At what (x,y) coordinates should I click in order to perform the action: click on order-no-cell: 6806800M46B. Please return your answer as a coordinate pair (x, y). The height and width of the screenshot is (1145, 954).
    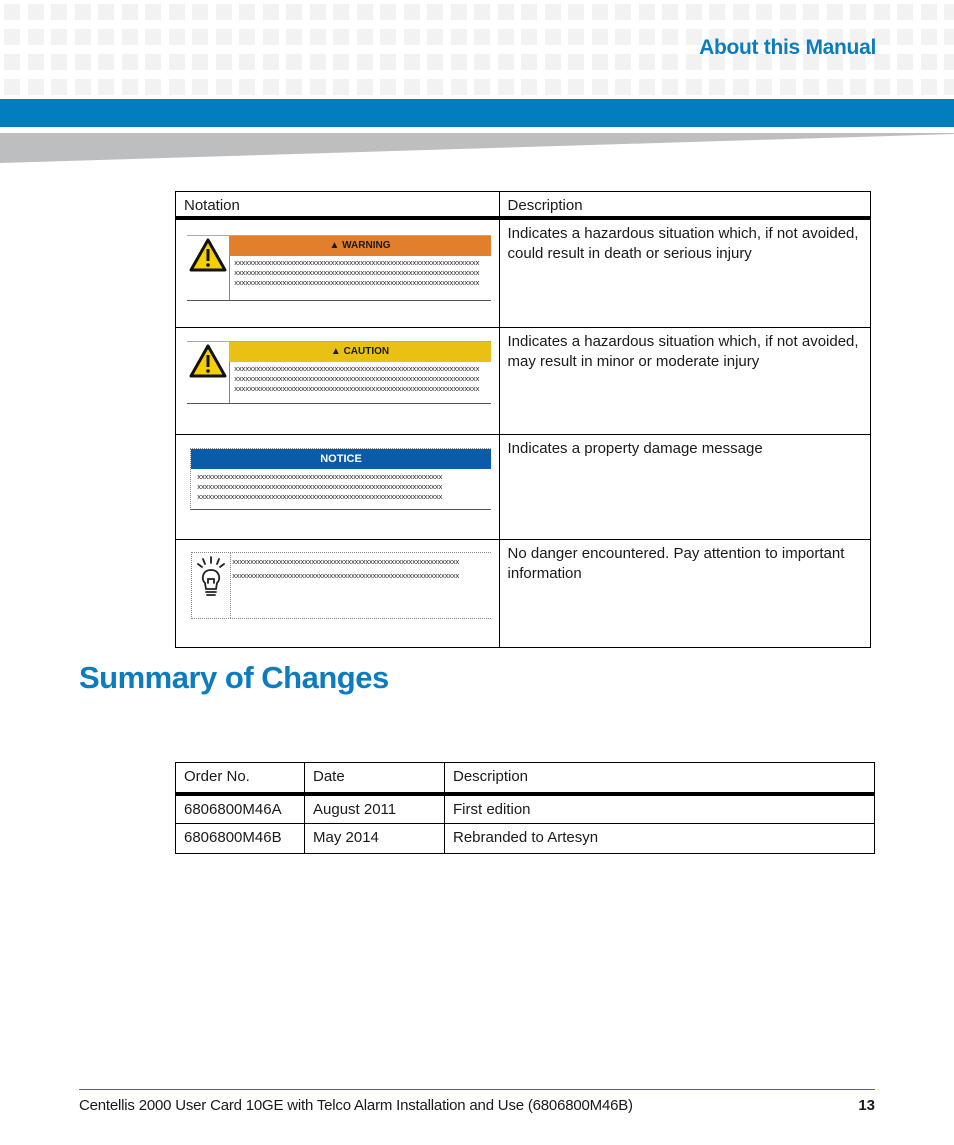
    Looking at the image, I should click on (240, 838).